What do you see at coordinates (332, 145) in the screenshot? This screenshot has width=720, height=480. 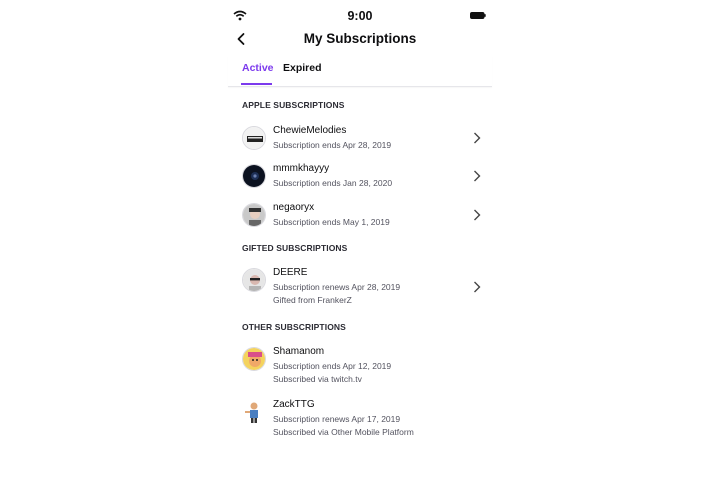 I see `subscription-status: Subscription ends Apr 28, 2019` at bounding box center [332, 145].